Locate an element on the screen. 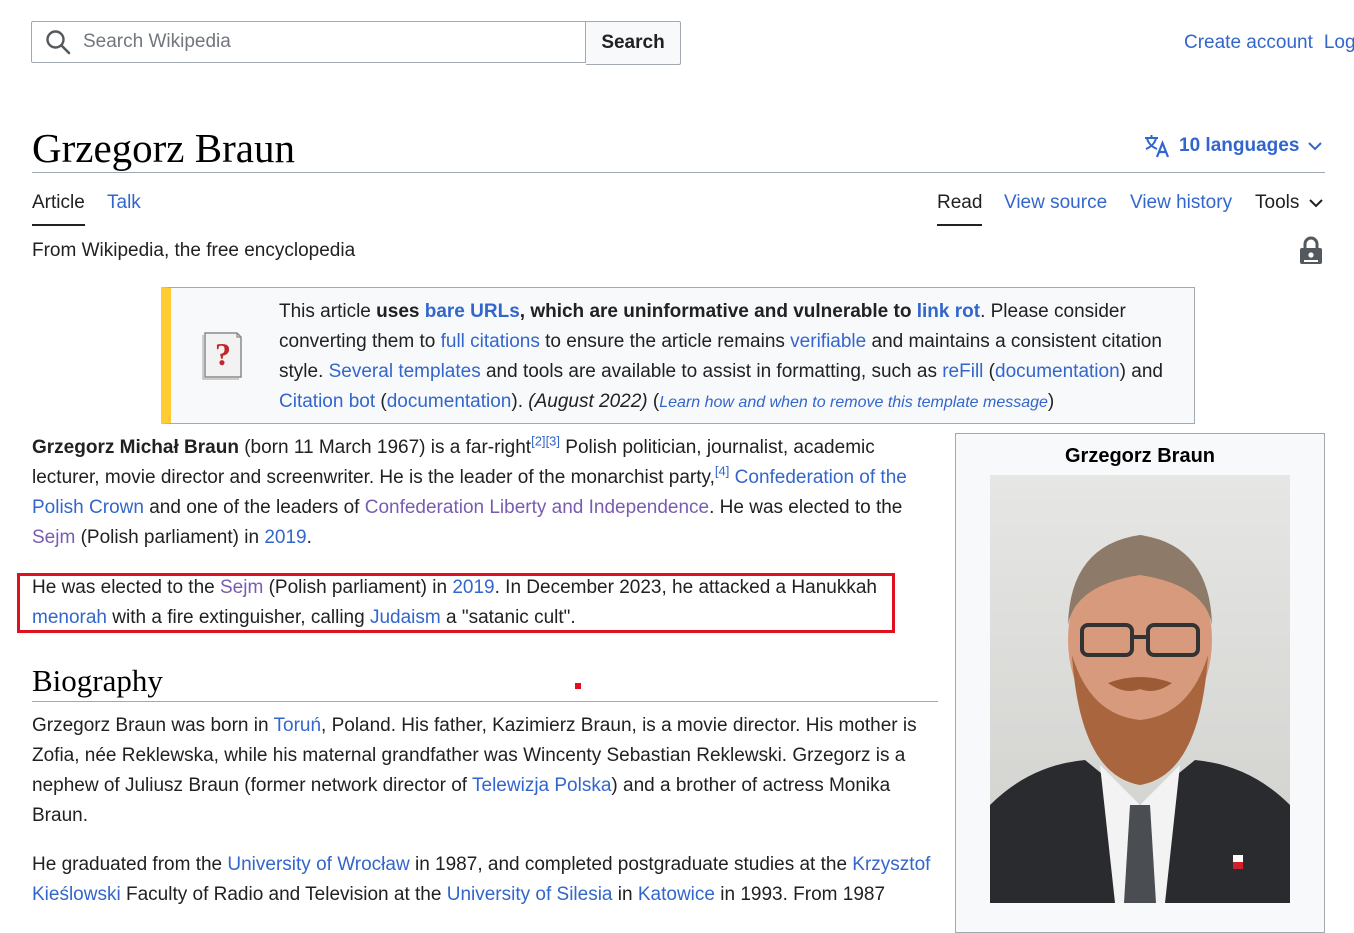 Image resolution: width=1354 pixels, height=933 pixels. user-links: Create account Log is located at coordinates (1269, 43).